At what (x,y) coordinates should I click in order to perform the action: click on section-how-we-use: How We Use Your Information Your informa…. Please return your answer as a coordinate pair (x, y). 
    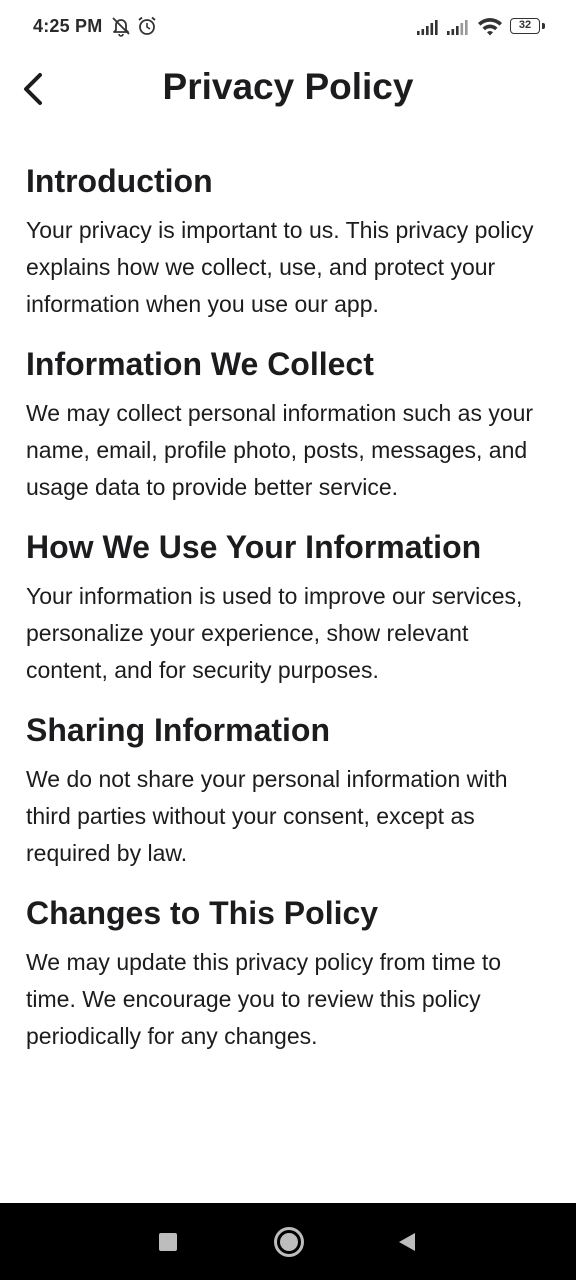
    Looking at the image, I should click on (291, 606).